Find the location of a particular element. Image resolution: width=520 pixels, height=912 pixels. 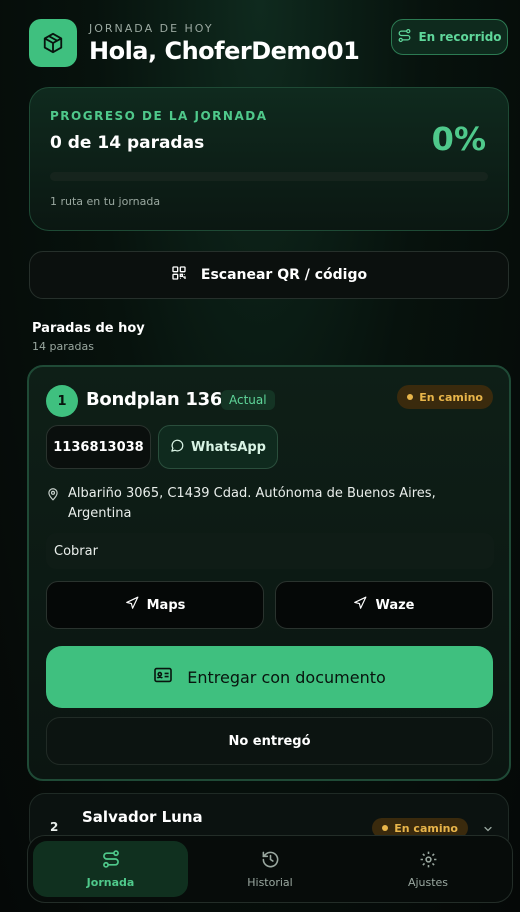

deliver-with-document-button: Entregar con documento is located at coordinates (269, 677).